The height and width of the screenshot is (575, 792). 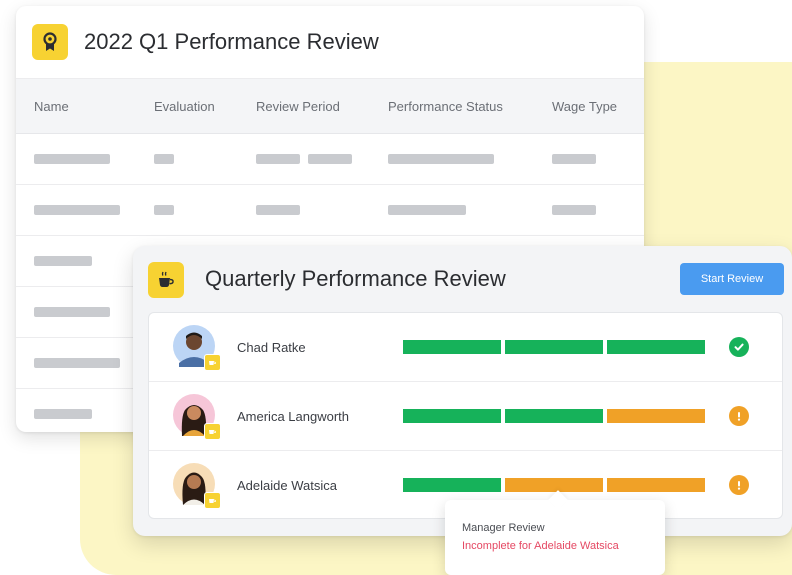 What do you see at coordinates (287, 485) in the screenshot?
I see `person-name: Adelaide Watsica` at bounding box center [287, 485].